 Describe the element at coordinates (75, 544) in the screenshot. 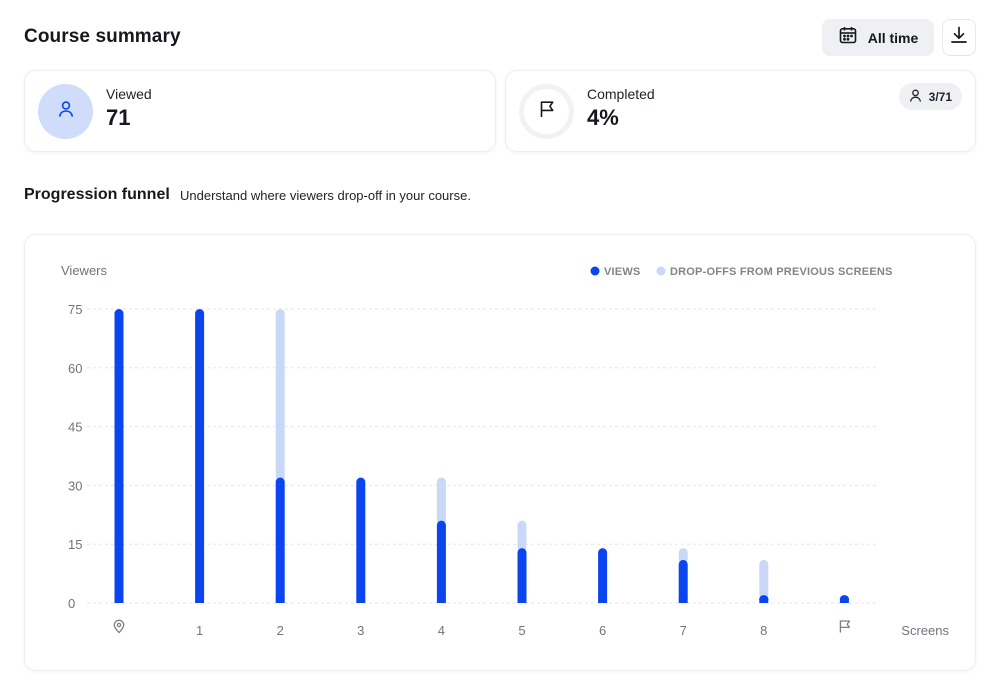

I see `y-tick-label: 15` at that location.